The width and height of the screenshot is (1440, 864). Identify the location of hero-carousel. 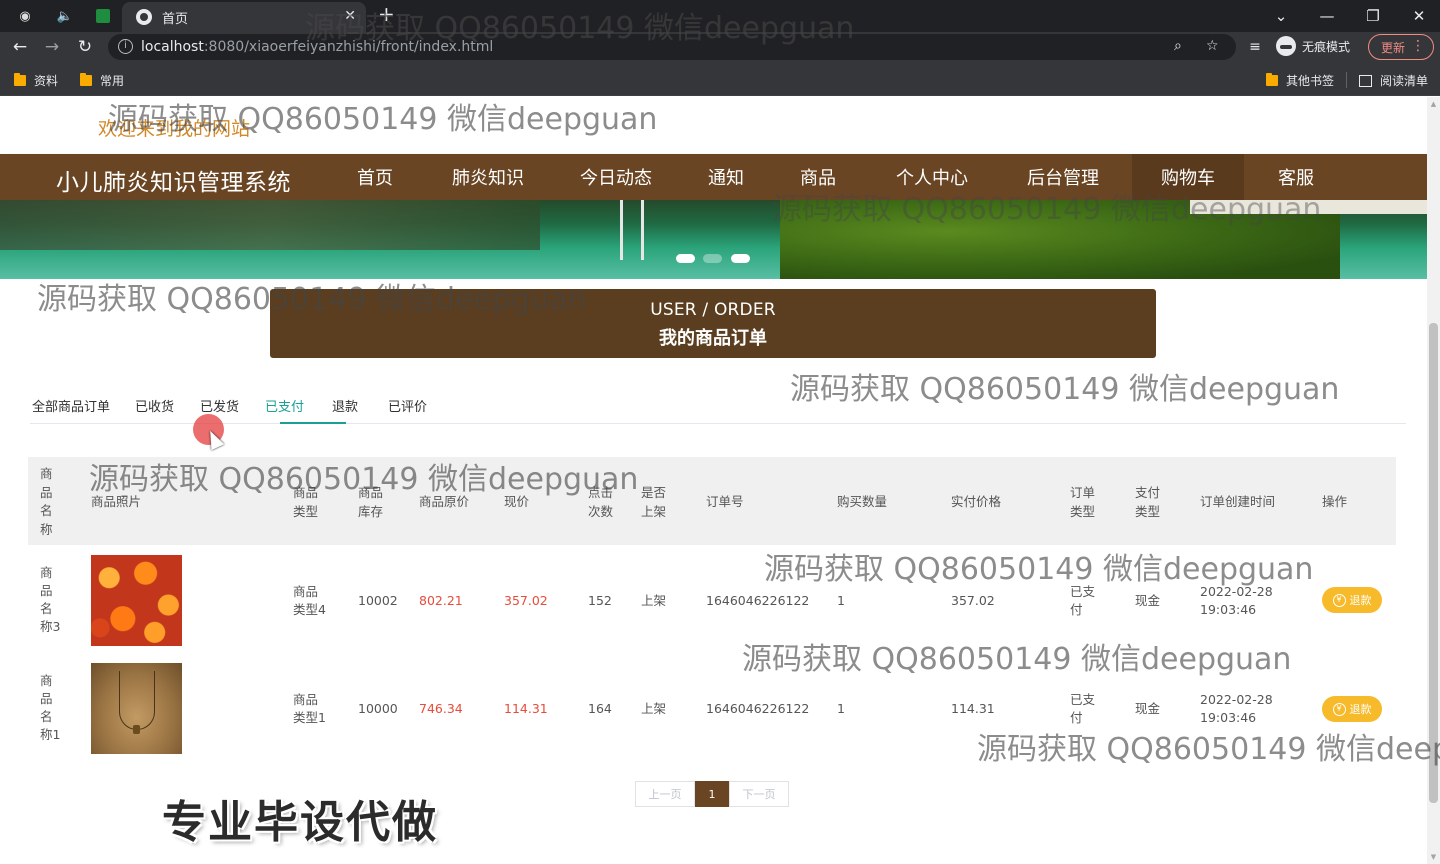
(713, 239).